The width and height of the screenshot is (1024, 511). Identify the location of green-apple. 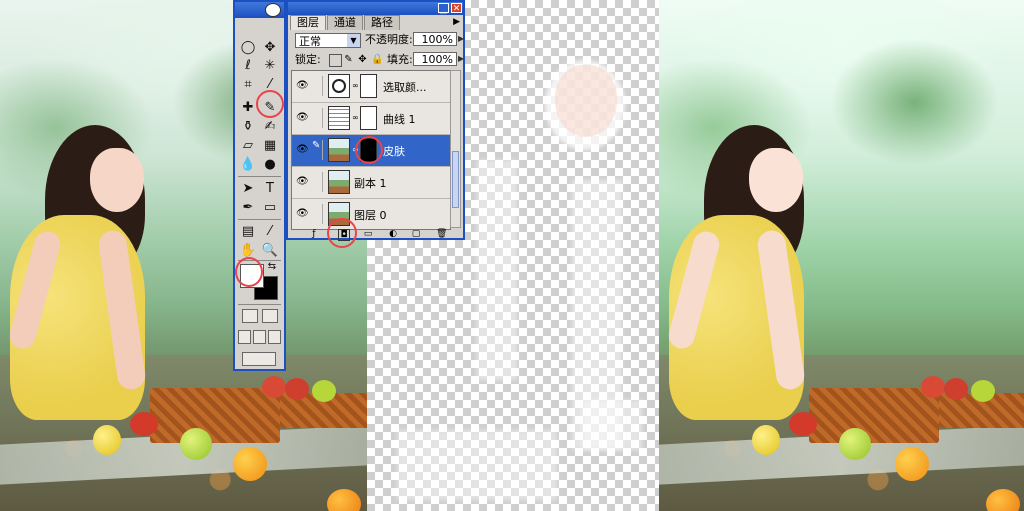
(196, 444).